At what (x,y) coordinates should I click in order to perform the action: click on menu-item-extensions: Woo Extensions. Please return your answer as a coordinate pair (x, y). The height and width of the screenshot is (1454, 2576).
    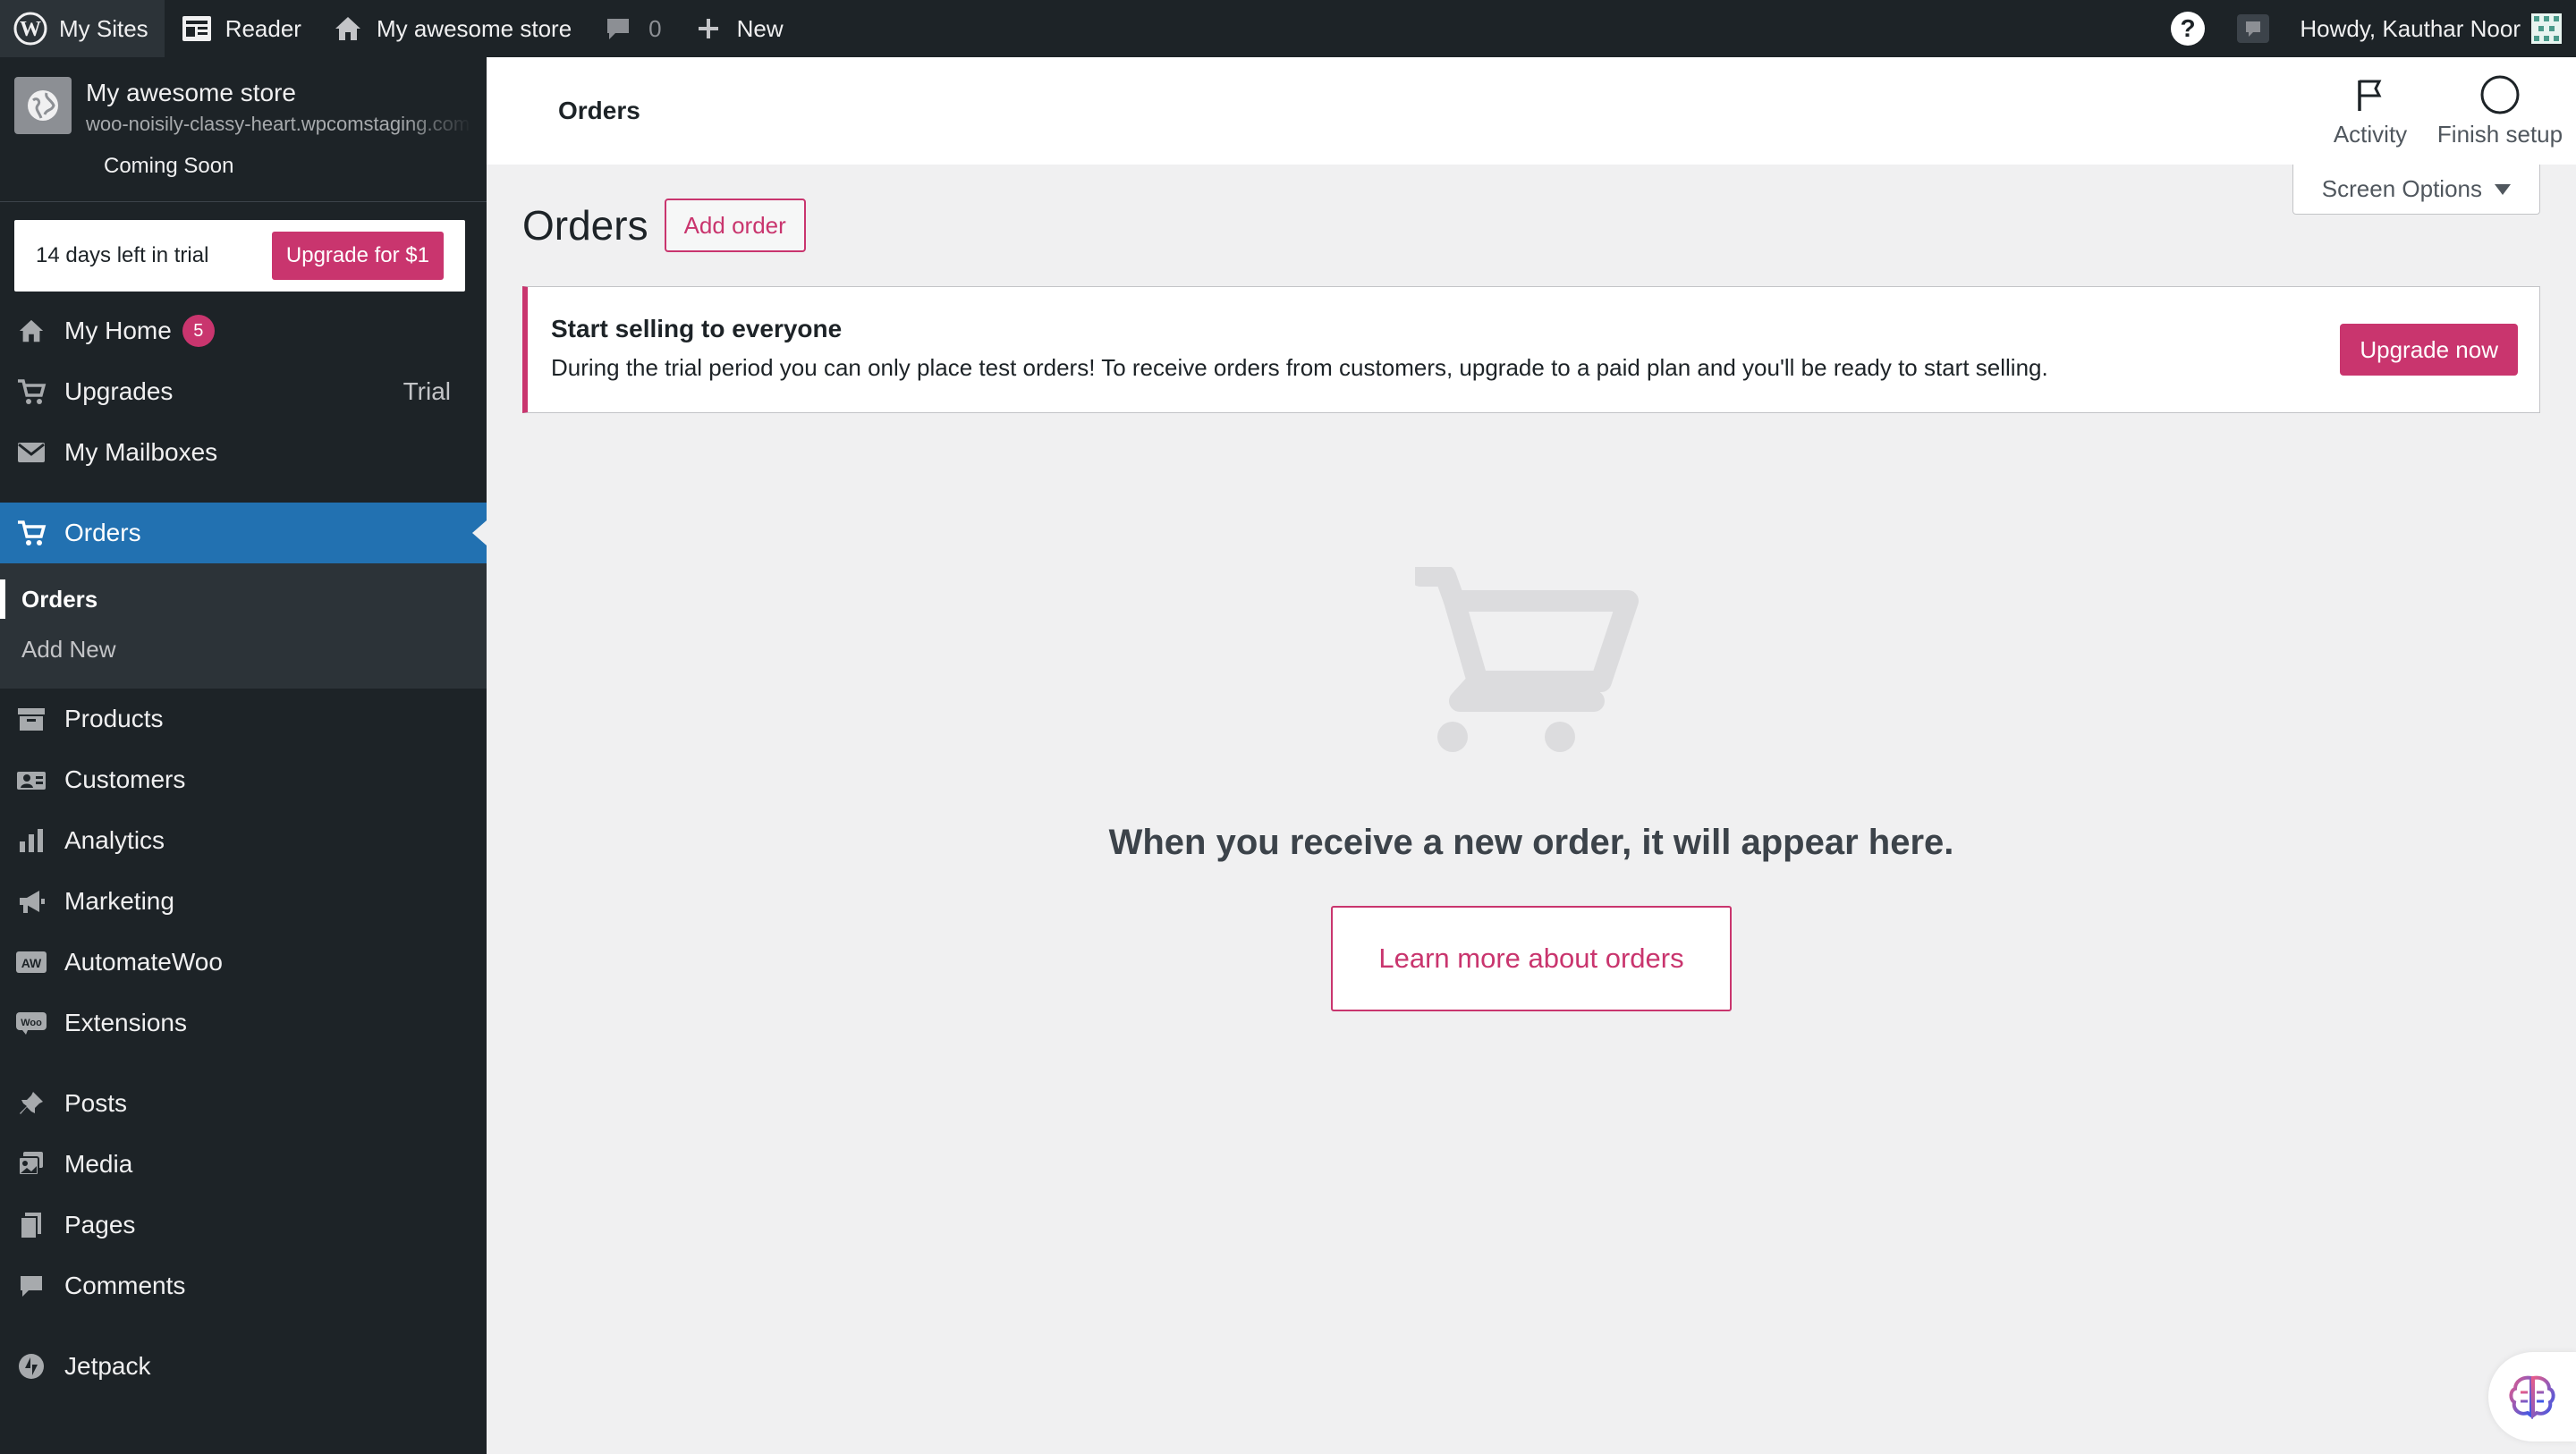
    Looking at the image, I should click on (243, 1023).